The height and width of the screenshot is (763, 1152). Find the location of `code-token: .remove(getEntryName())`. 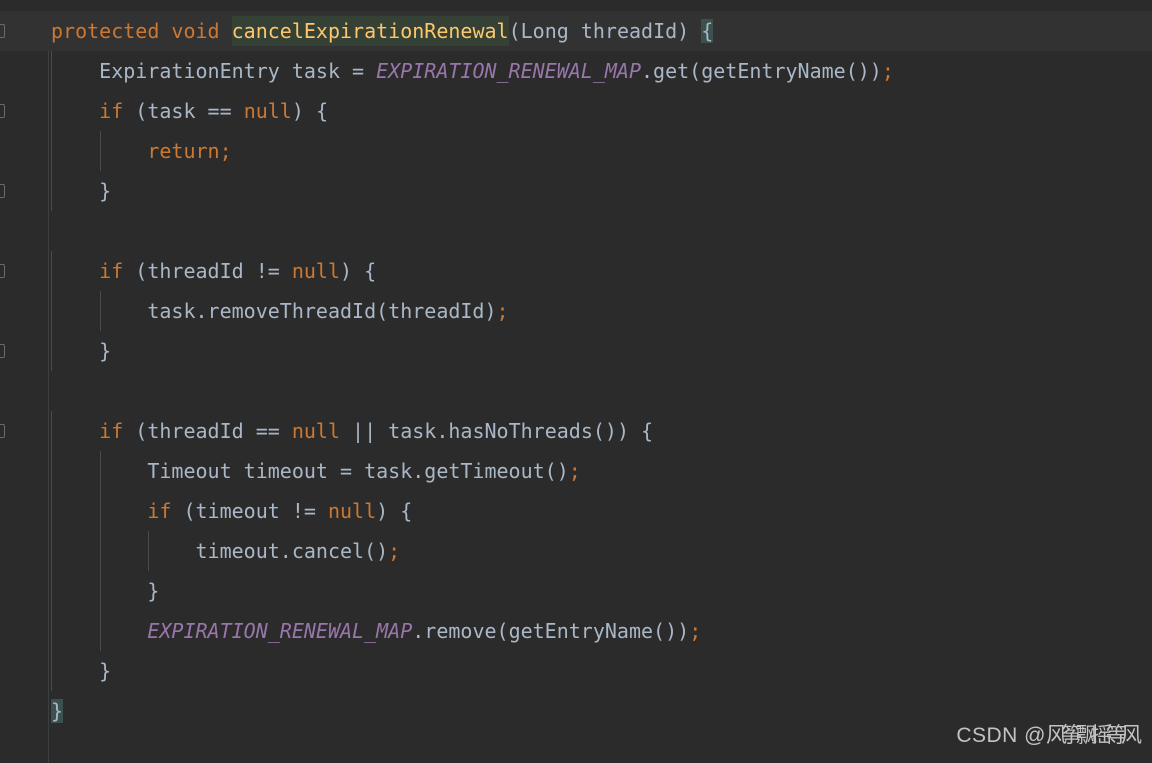

code-token: .remove(getEntryName()) is located at coordinates (551, 631).